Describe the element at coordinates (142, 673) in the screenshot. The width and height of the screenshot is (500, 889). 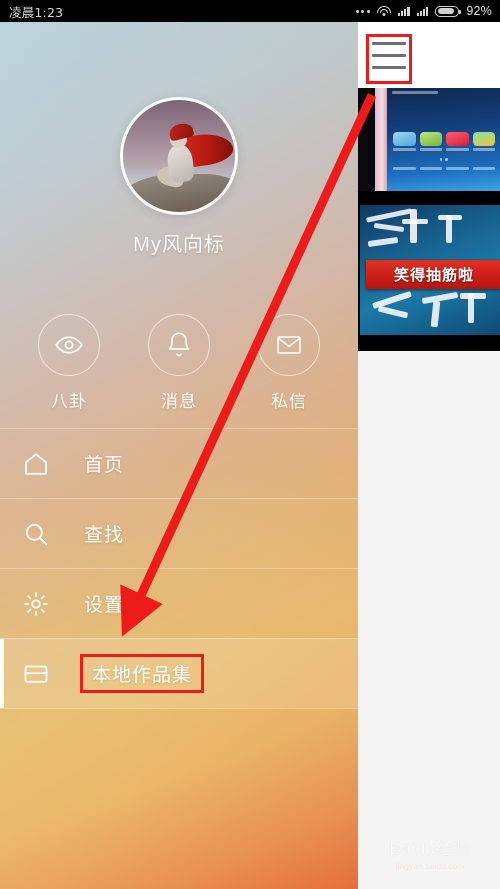
I see `sidebar-item-label: 本地作品集` at that location.